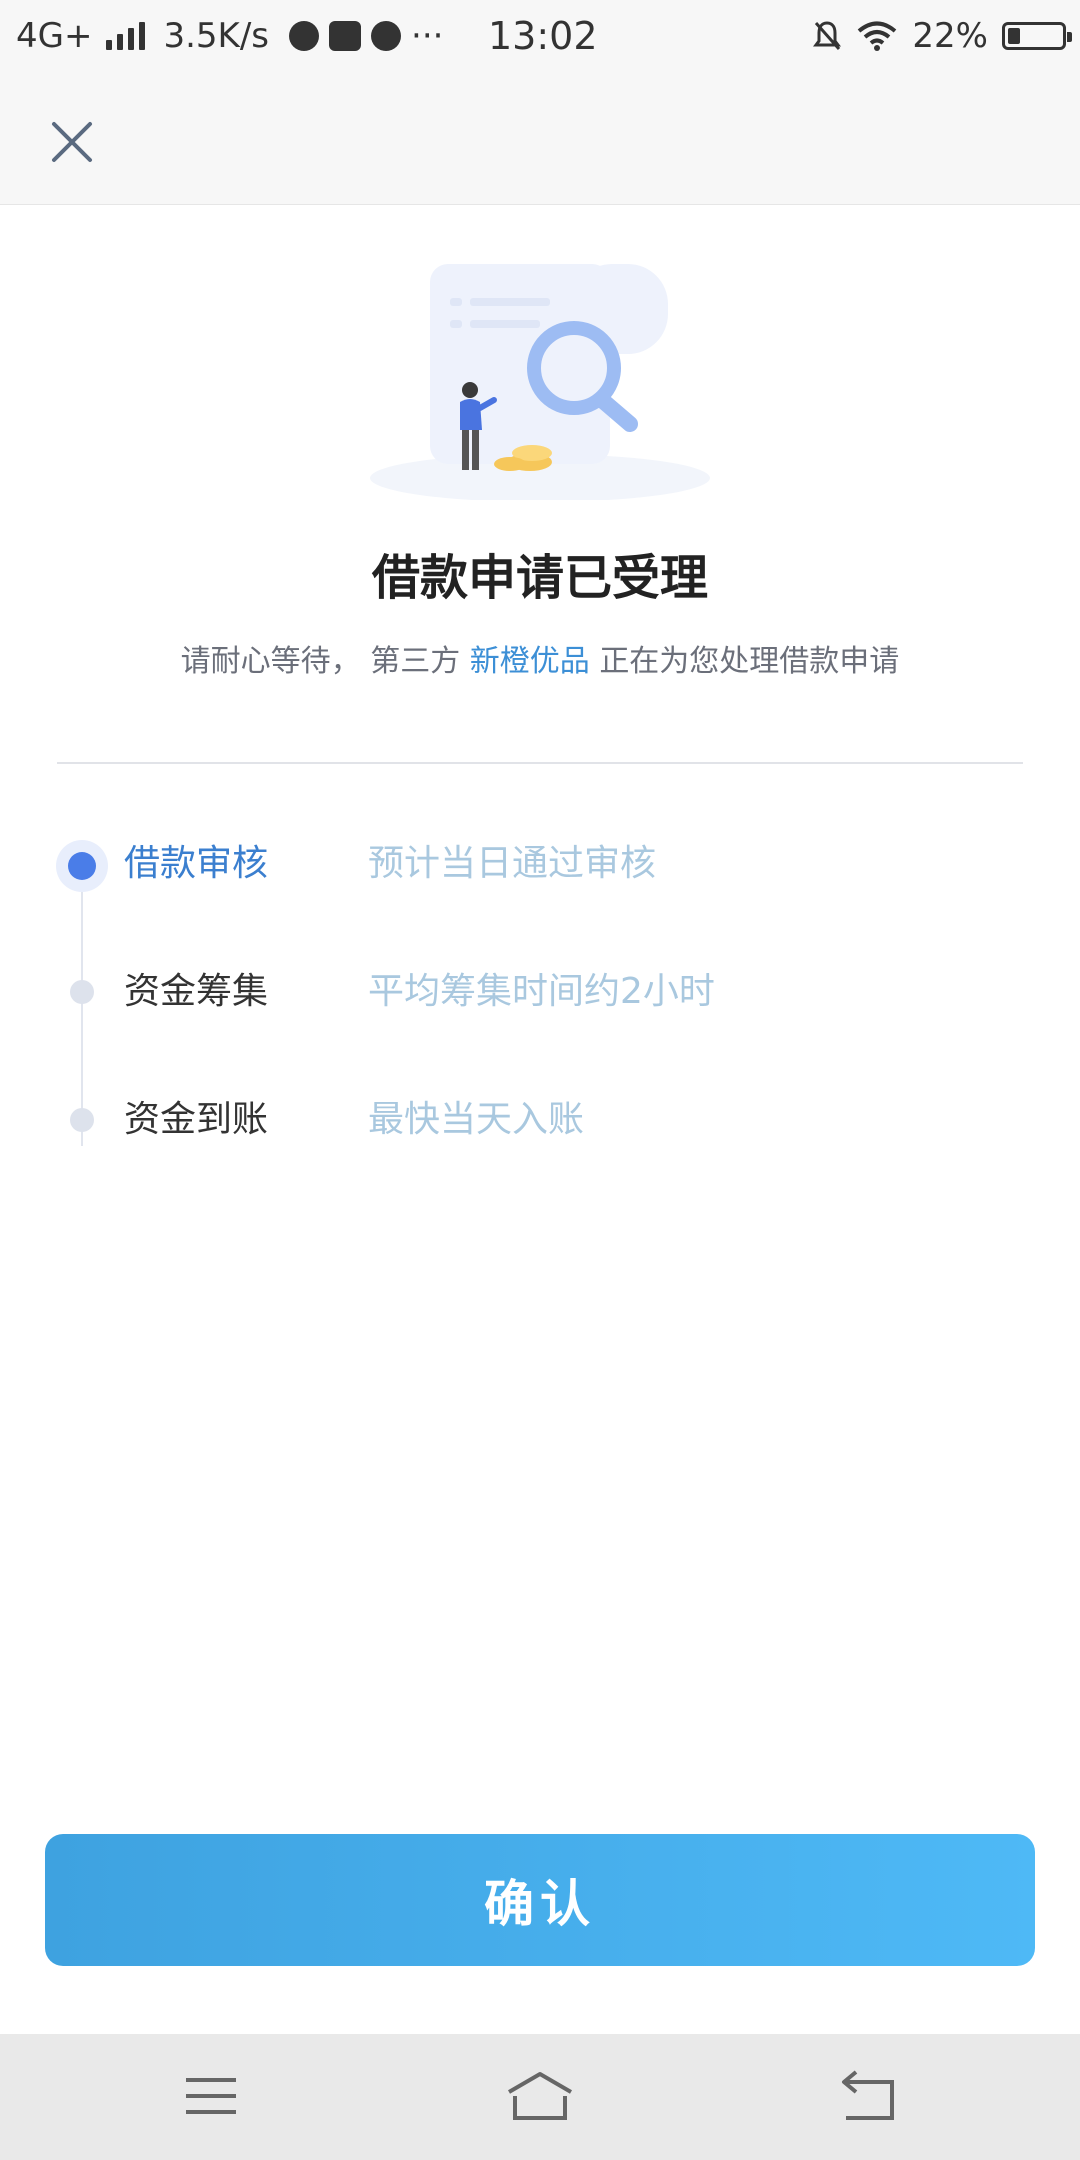 The width and height of the screenshot is (1080, 2160). I want to click on divider, so click(540, 763).